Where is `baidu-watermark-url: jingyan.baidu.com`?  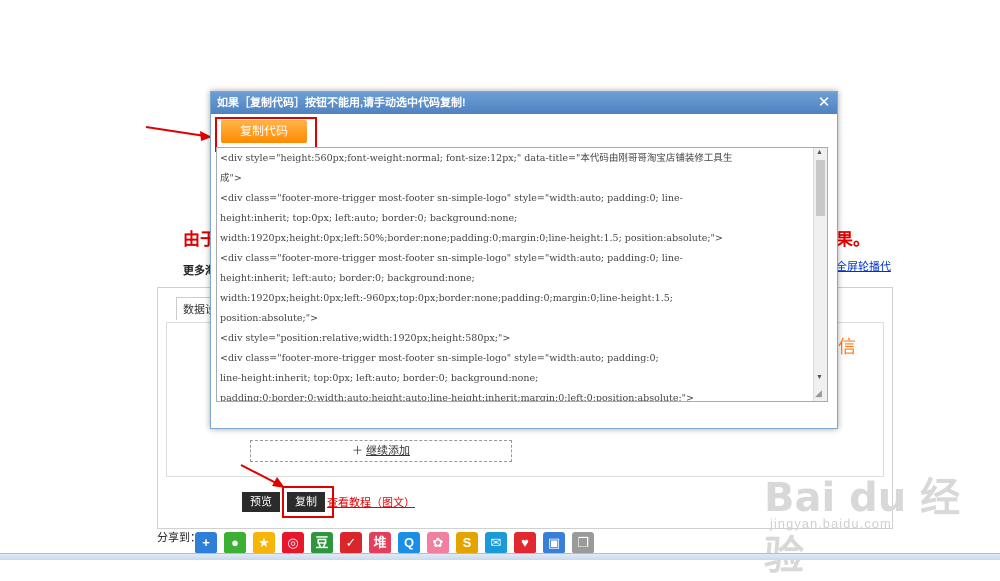 baidu-watermark-url: jingyan.baidu.com is located at coordinates (831, 523).